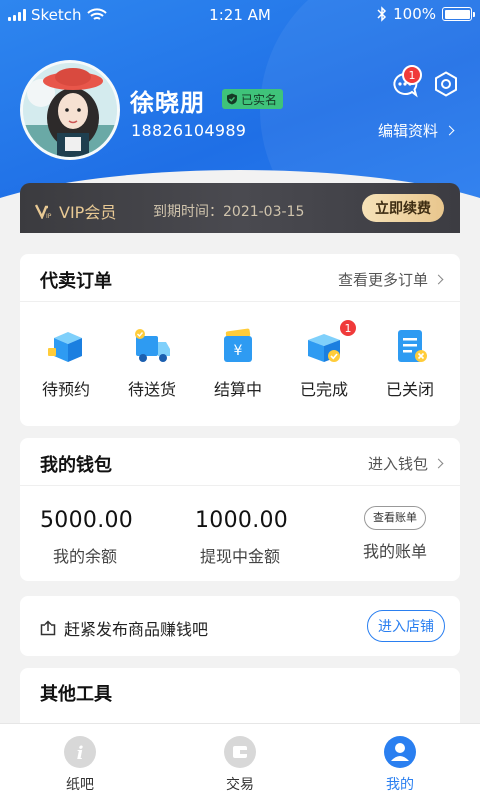 Image resolution: width=480 pixels, height=800 pixels. I want to click on tab-label: 交易, so click(240, 785).